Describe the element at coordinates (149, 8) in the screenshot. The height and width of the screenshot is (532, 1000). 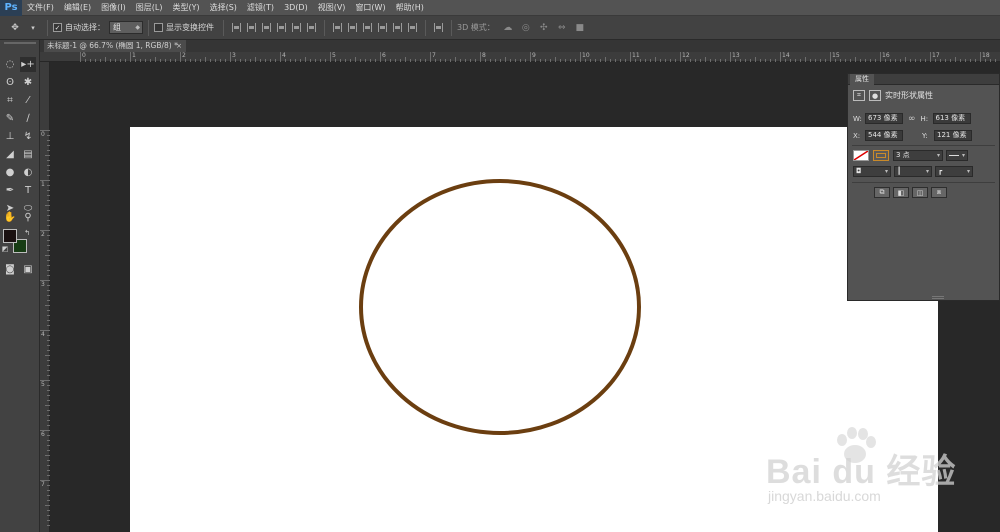
I see `menu-item: 图层(L)` at that location.